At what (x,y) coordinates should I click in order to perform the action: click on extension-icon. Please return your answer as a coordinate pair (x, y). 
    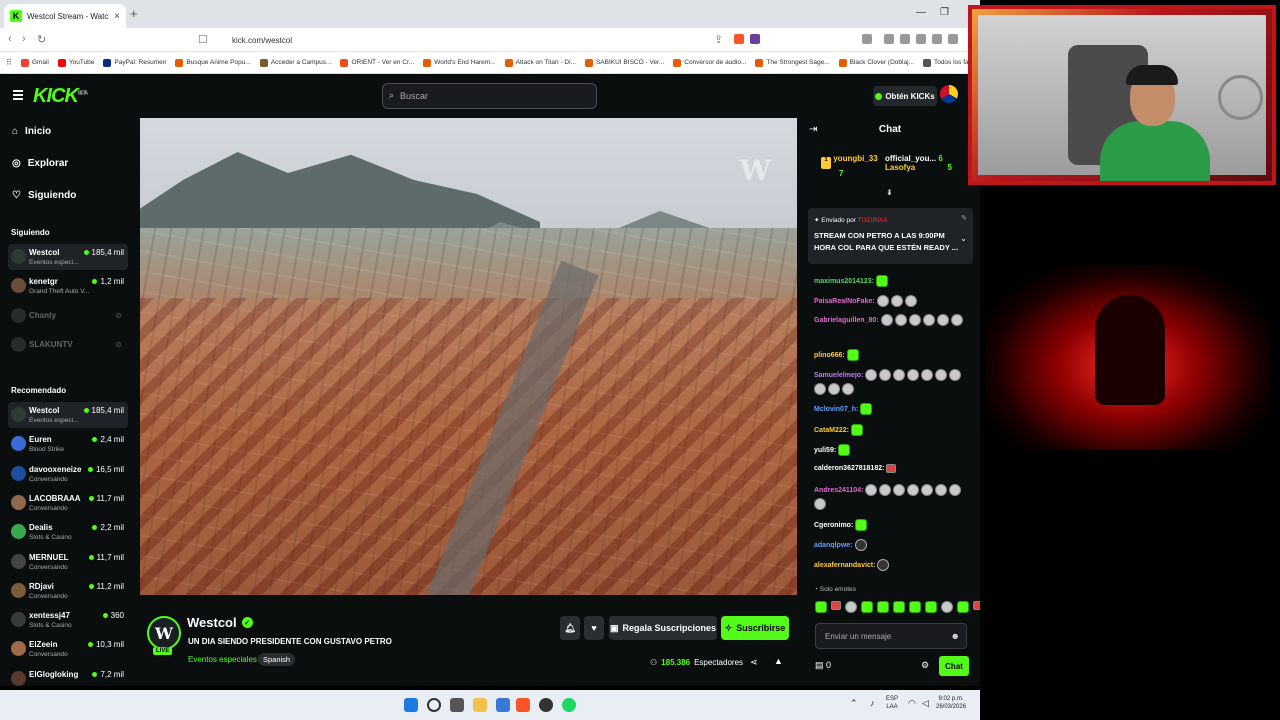
    Looking at the image, I should click on (867, 39).